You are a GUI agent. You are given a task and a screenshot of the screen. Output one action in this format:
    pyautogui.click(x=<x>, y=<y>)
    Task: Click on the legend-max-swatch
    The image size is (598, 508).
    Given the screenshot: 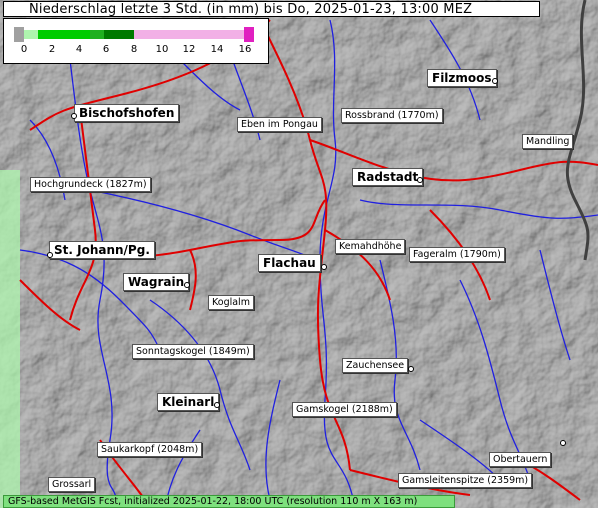 What is the action you would take?
    pyautogui.click(x=249, y=34)
    